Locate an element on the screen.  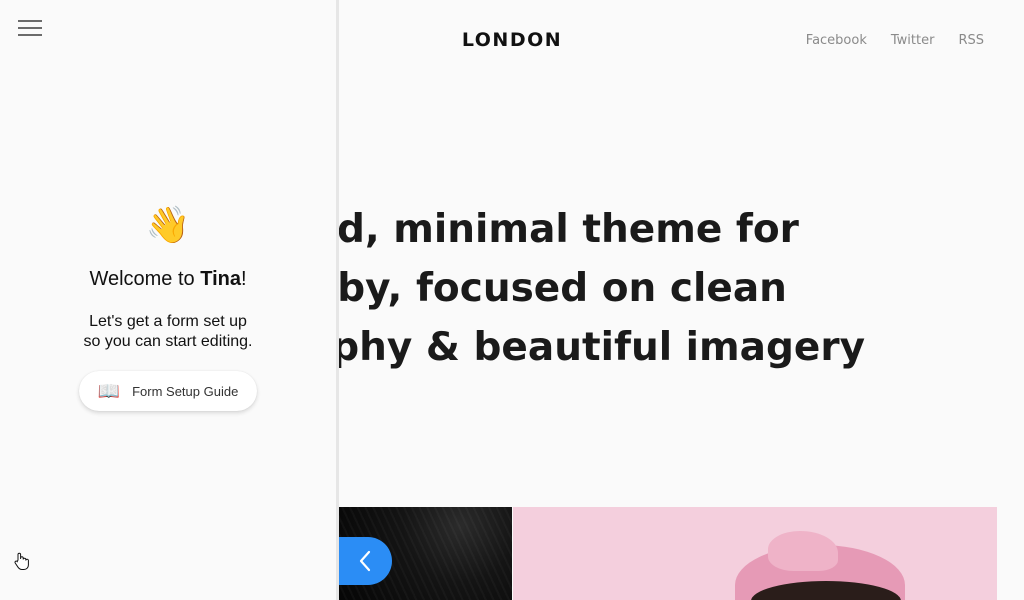
carousel-prev-button is located at coordinates (365, 561).